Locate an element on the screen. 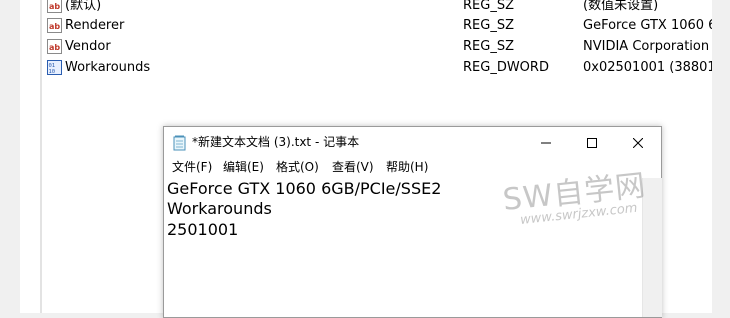 This screenshot has height=318, width=730. value-data: NVIDIA Corporation is located at coordinates (646, 46).